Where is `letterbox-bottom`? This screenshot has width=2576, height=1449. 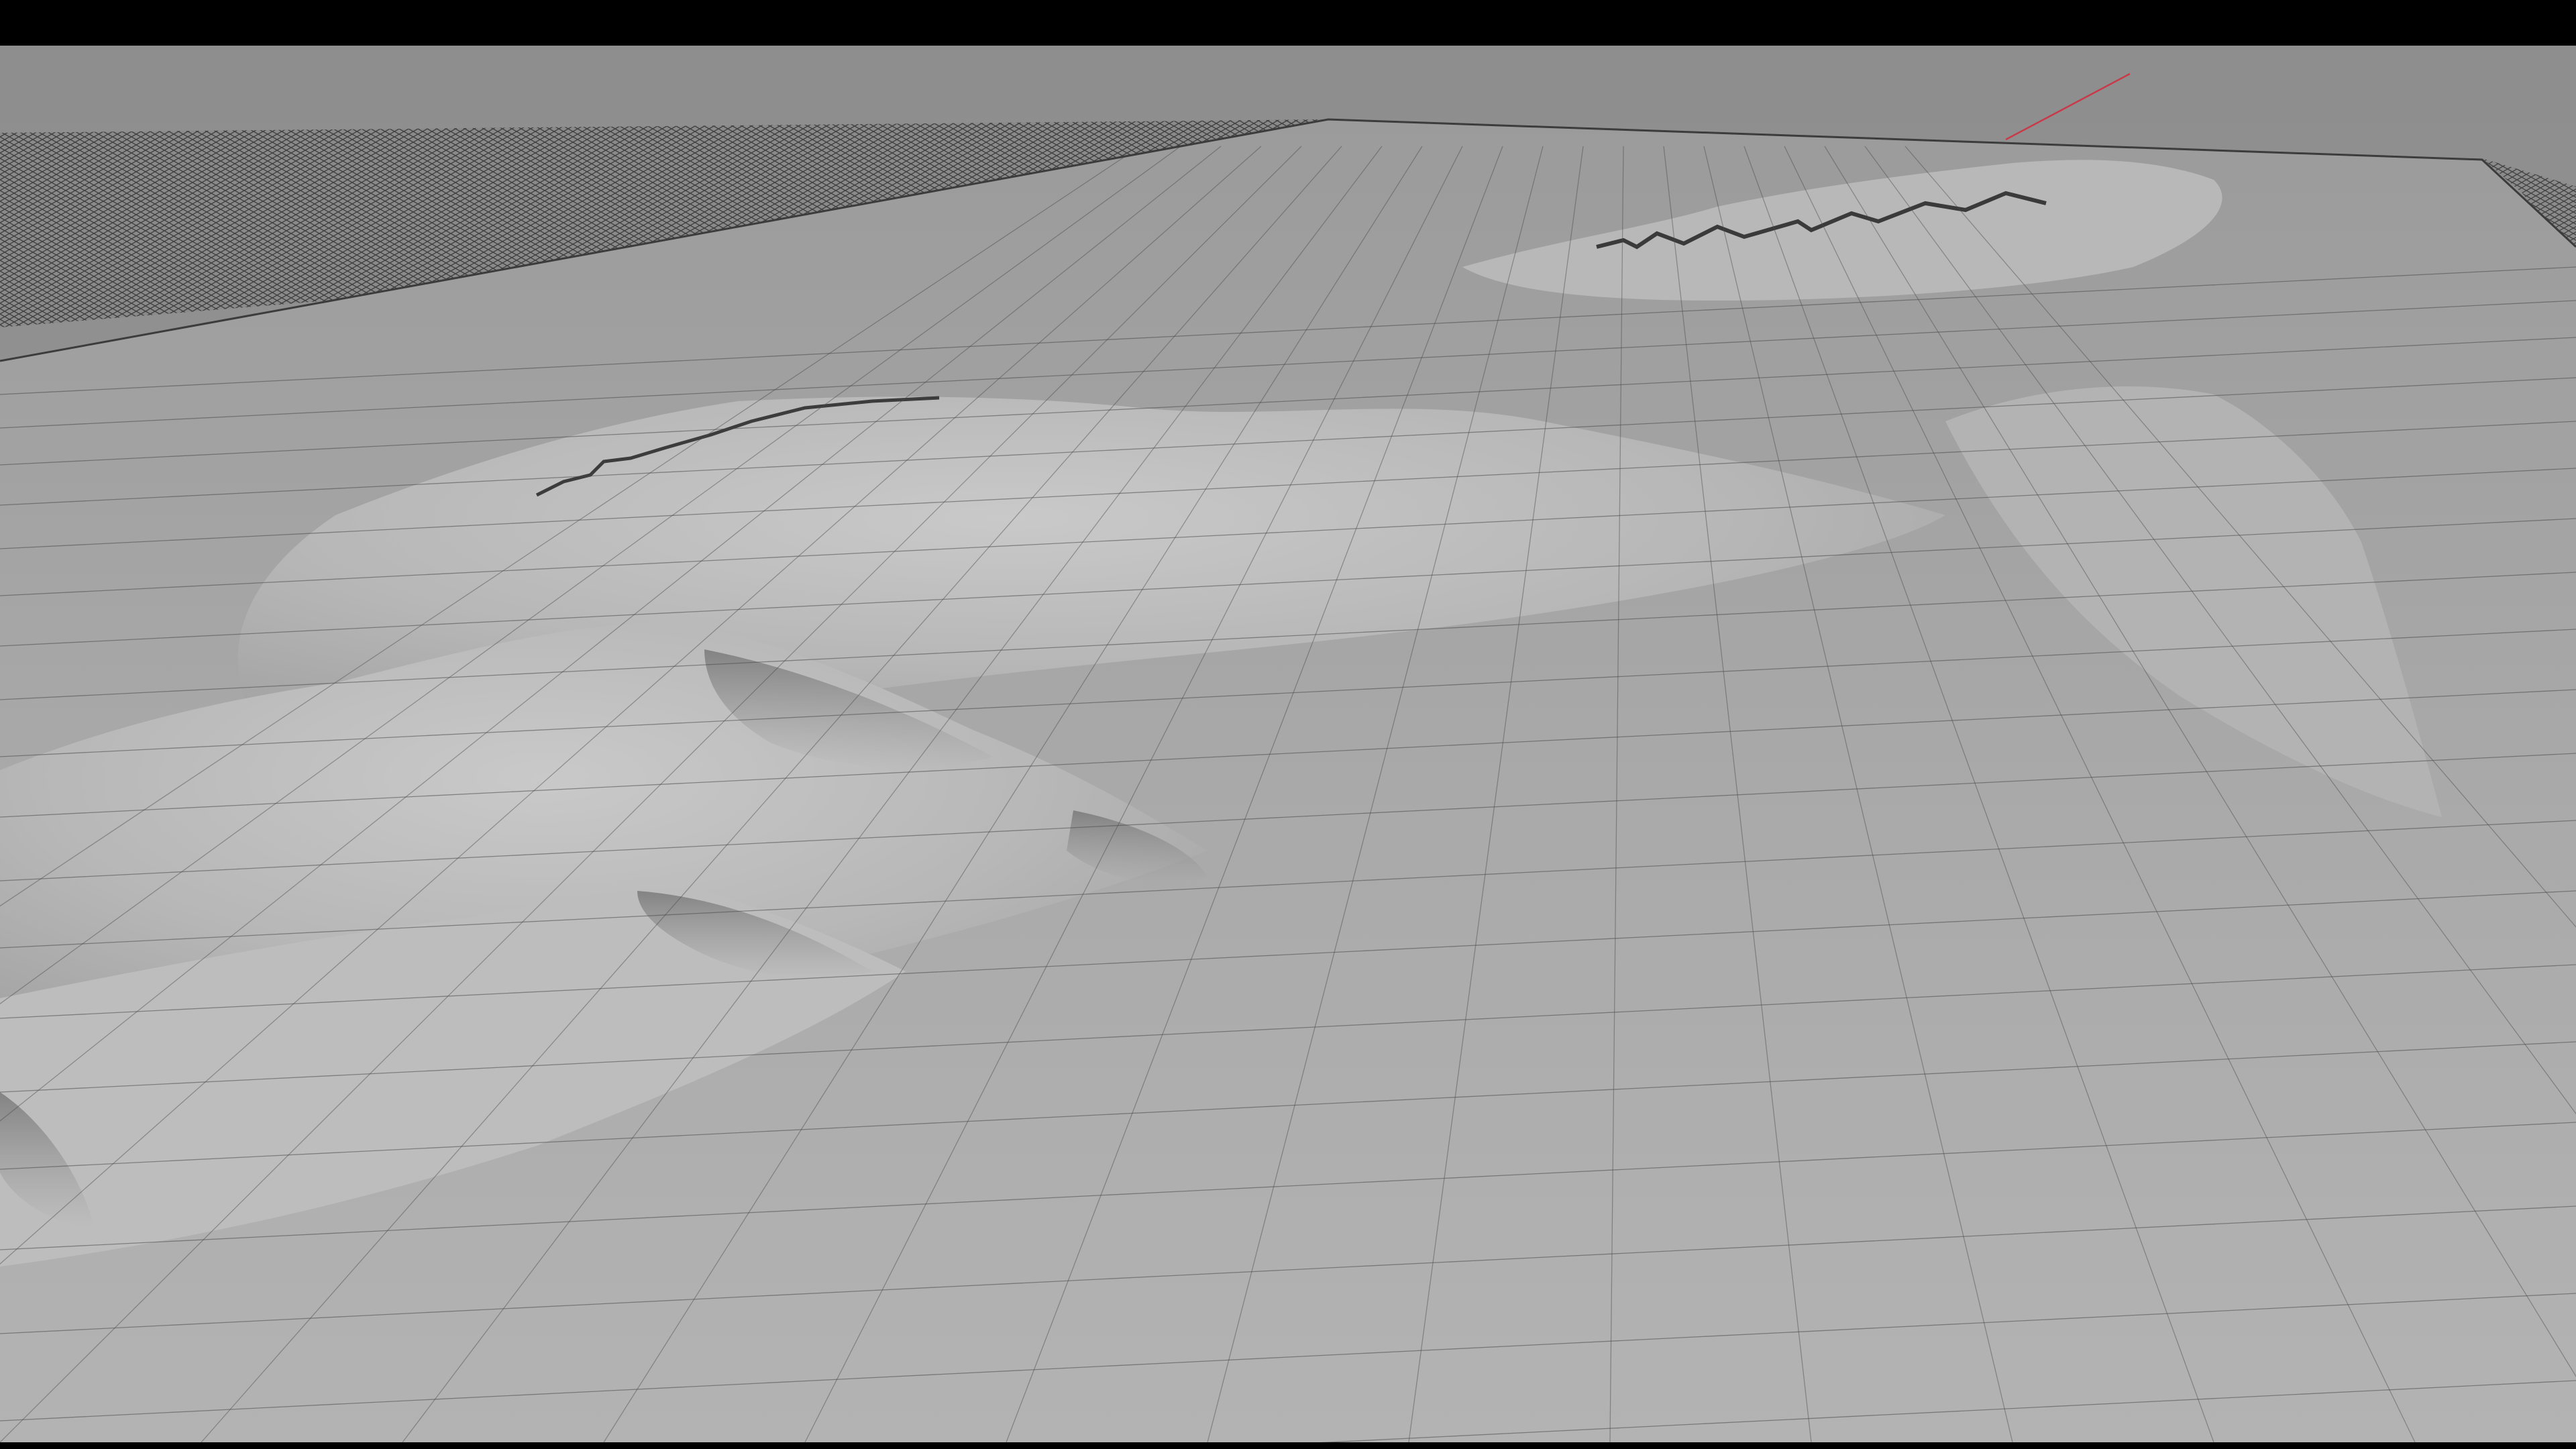 letterbox-bottom is located at coordinates (1288, 1445).